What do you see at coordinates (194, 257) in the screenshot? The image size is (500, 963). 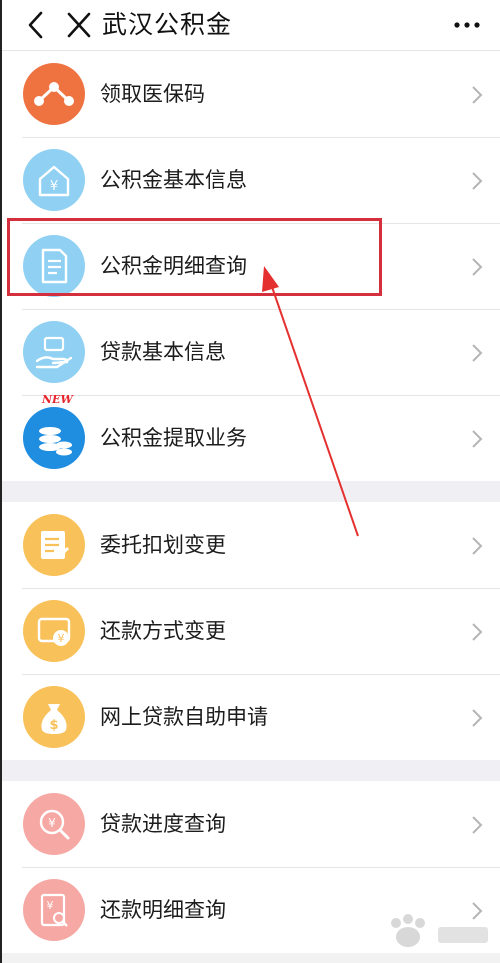 I see `highlight-box` at bounding box center [194, 257].